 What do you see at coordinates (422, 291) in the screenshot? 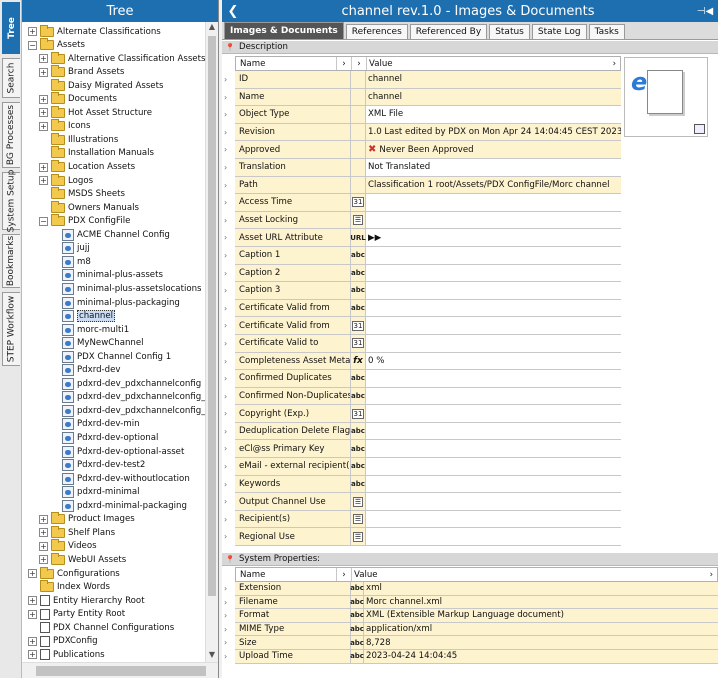
I see `property-row: › Caption 3 abc` at bounding box center [422, 291].